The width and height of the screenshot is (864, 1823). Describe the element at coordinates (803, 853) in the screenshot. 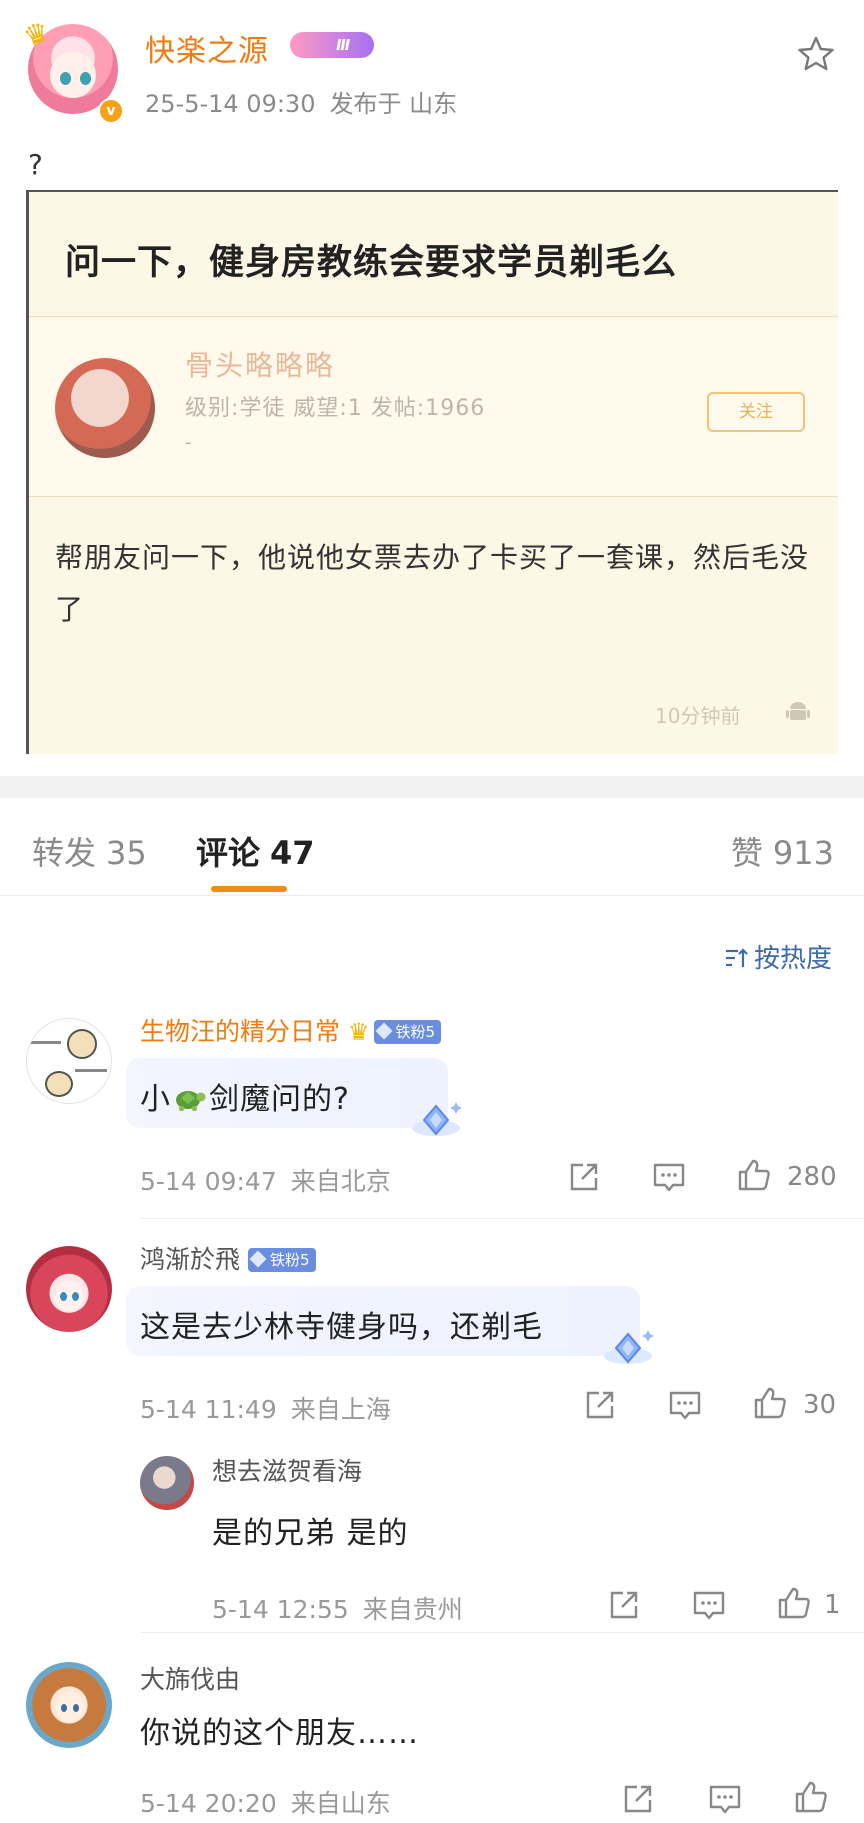

I see `tab-likes-count: 913` at that location.